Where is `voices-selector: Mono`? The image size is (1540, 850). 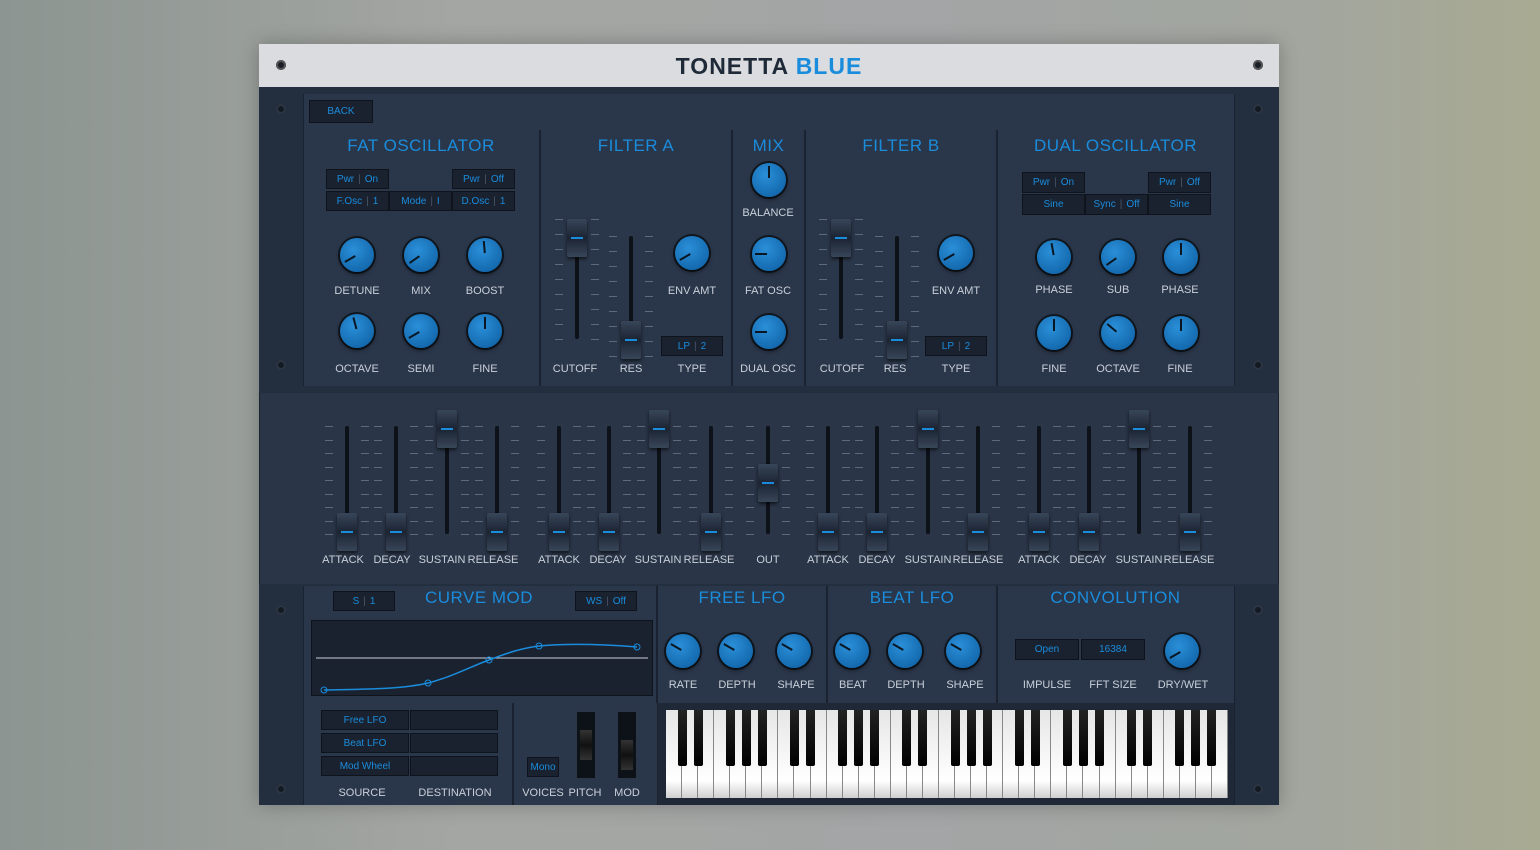
voices-selector: Mono is located at coordinates (543, 767).